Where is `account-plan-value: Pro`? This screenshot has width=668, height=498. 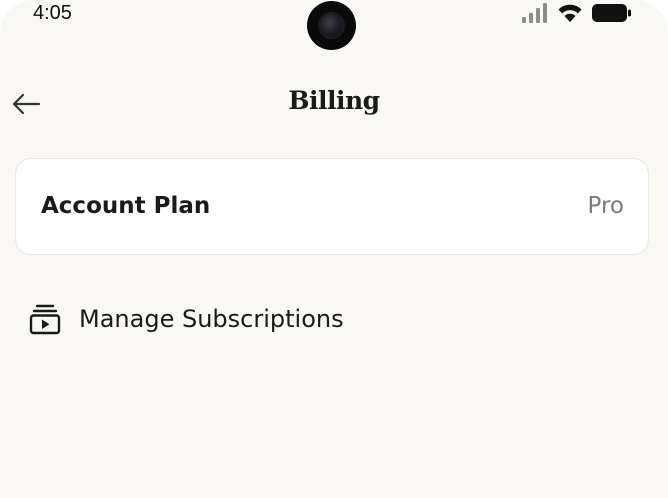 account-plan-value: Pro is located at coordinates (606, 206).